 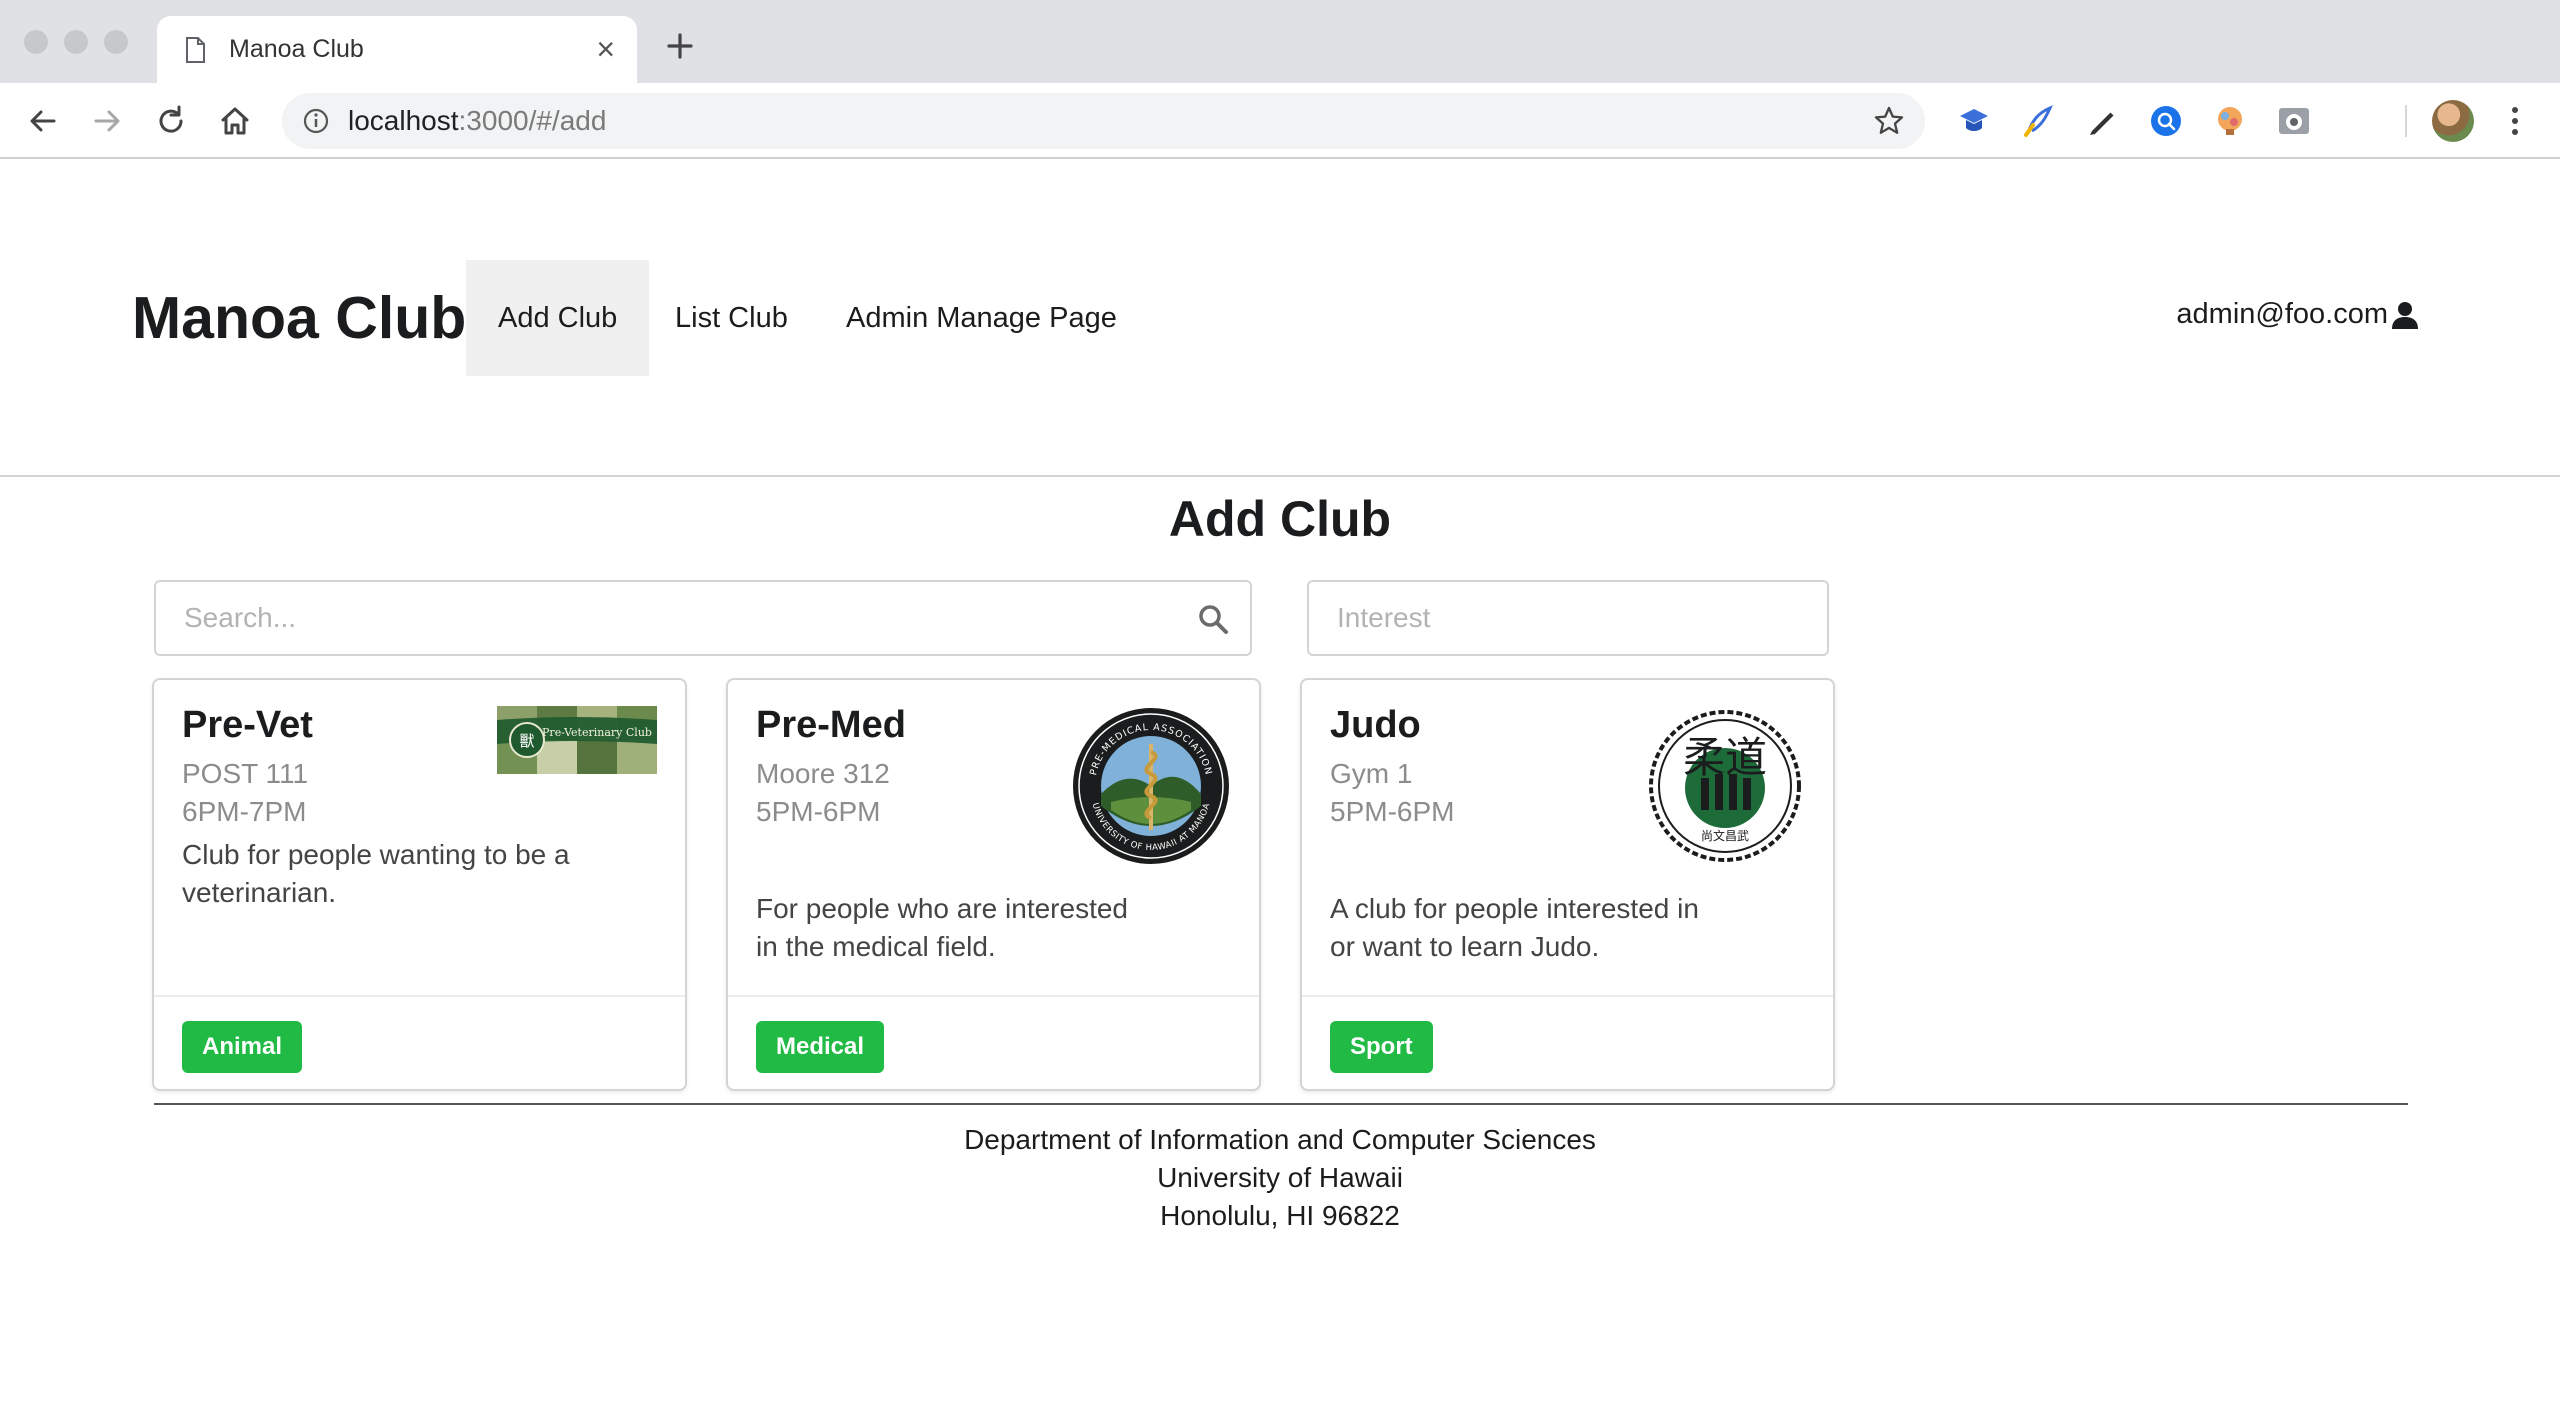 I want to click on nav-admin-manage-page: Admin Manage Page, so click(x=981, y=318).